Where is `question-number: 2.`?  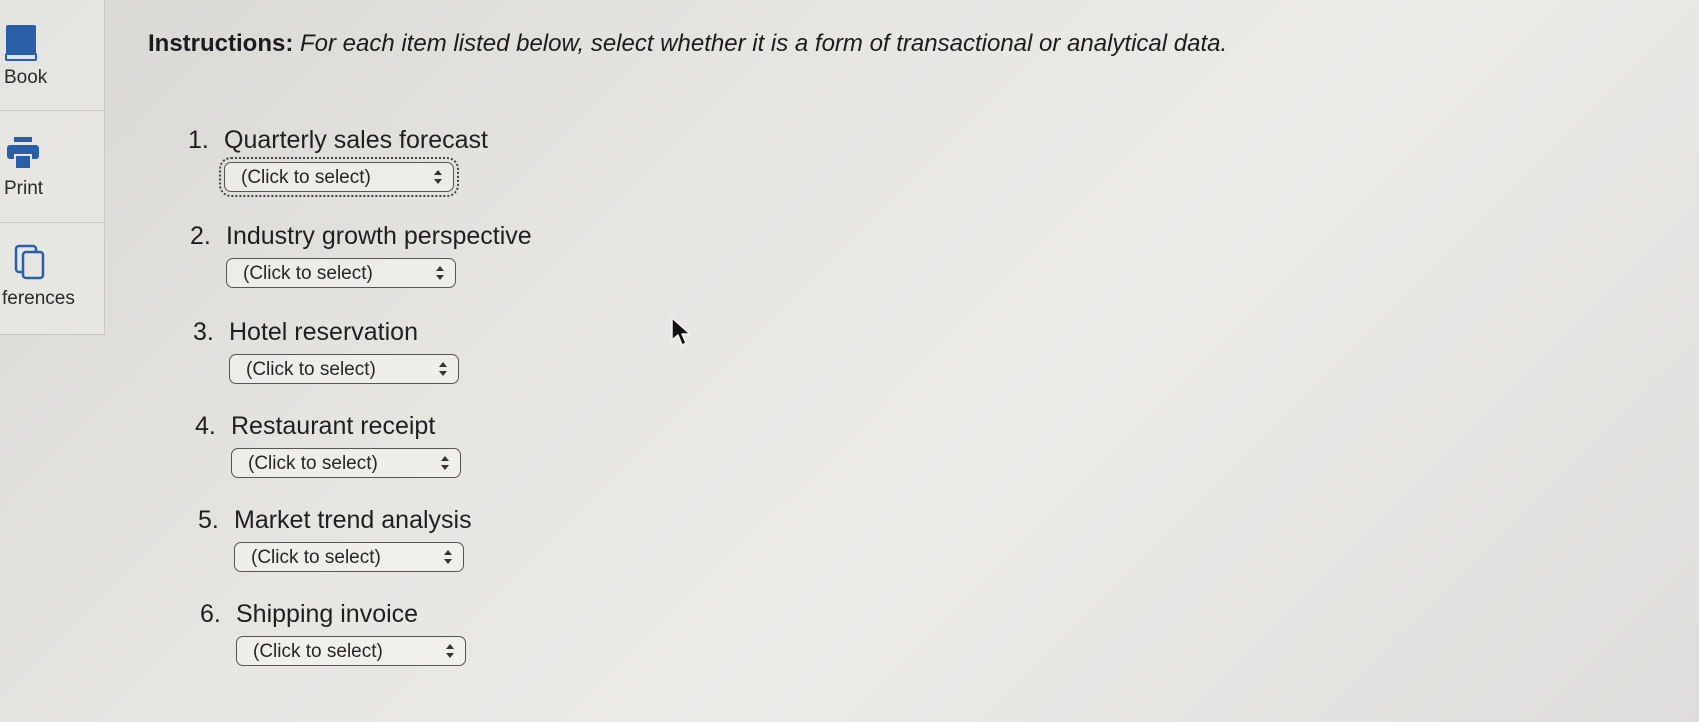
question-number: 2. is located at coordinates (200, 236).